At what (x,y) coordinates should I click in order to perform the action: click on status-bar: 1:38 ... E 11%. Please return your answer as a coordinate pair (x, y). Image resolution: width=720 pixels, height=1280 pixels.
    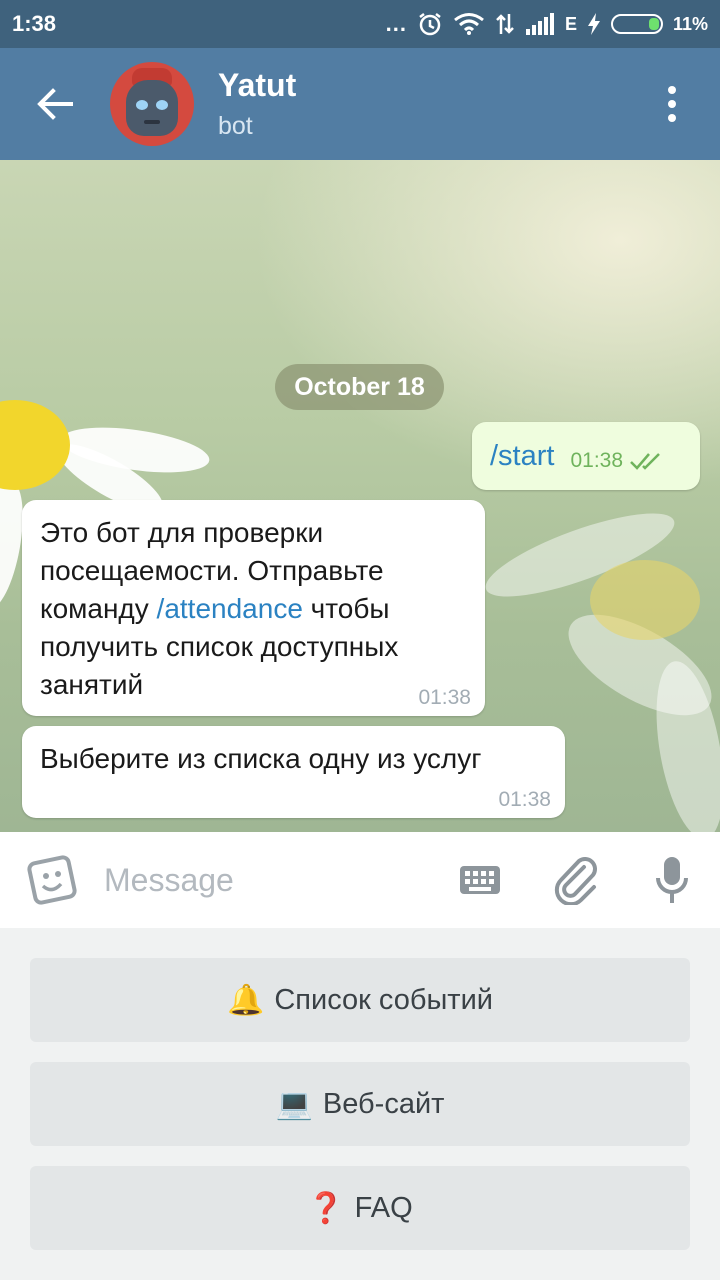
    Looking at the image, I should click on (360, 24).